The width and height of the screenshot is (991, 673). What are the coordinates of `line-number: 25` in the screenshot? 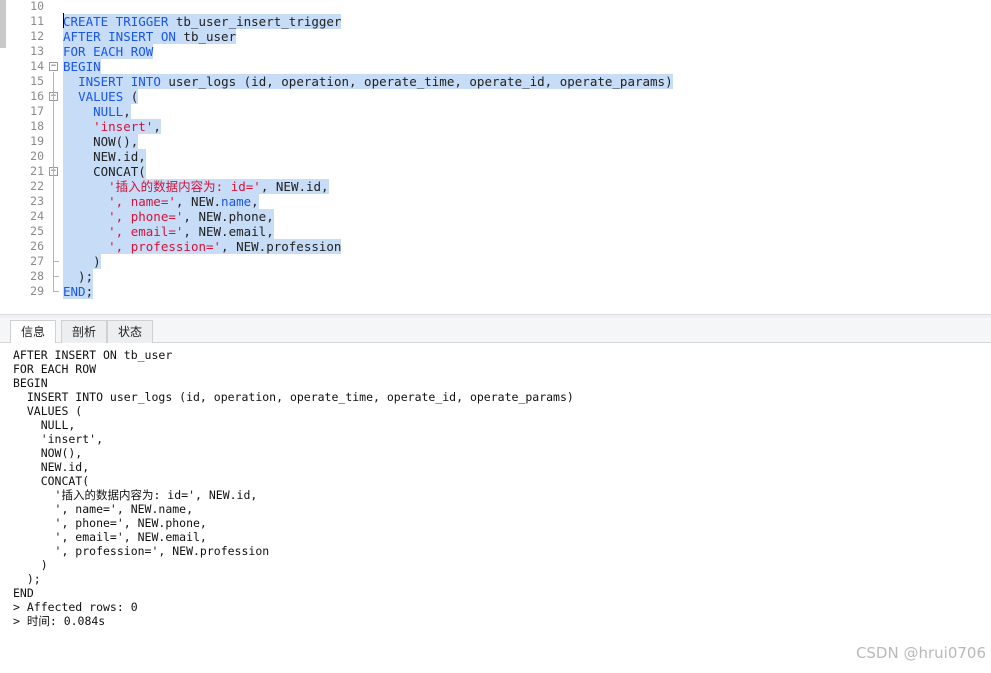 It's located at (37, 231).